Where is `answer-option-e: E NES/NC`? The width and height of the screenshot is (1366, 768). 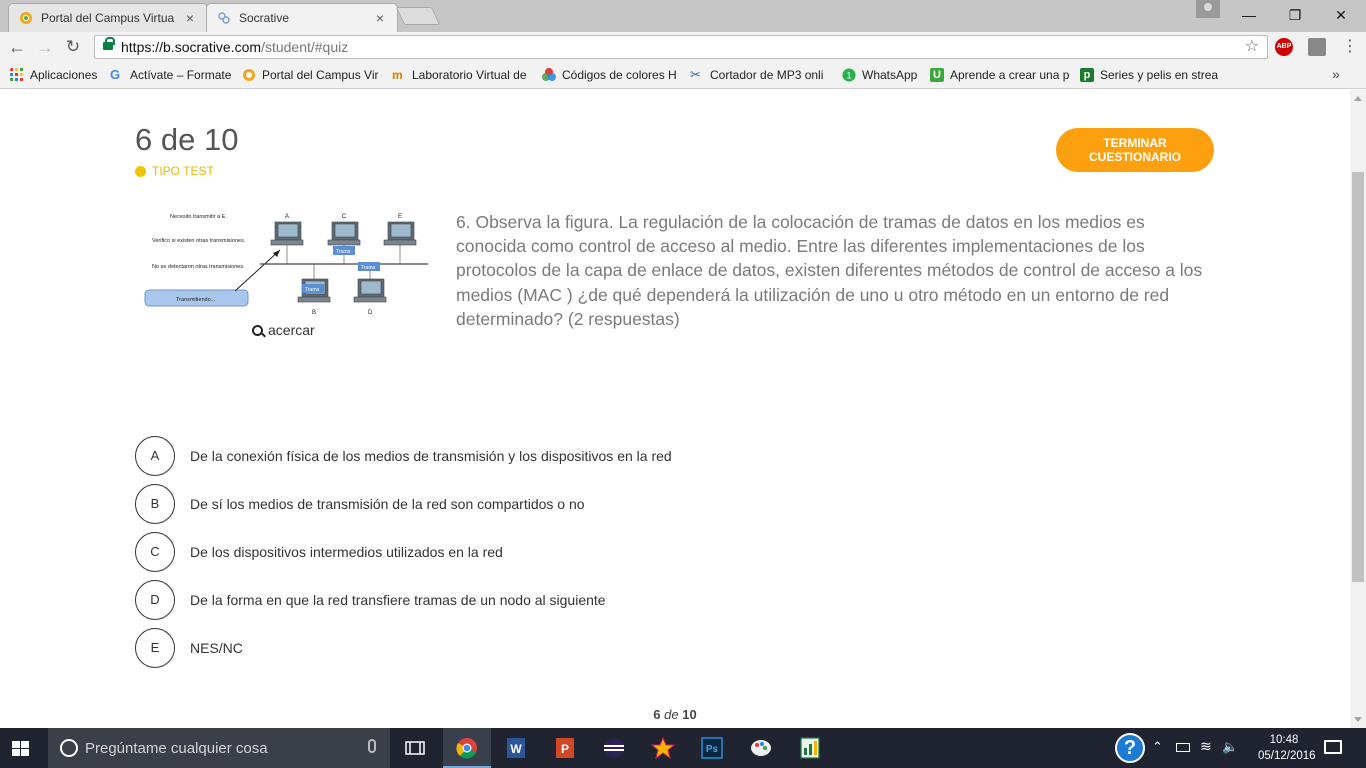 answer-option-e: E NES/NC is located at coordinates (585, 648).